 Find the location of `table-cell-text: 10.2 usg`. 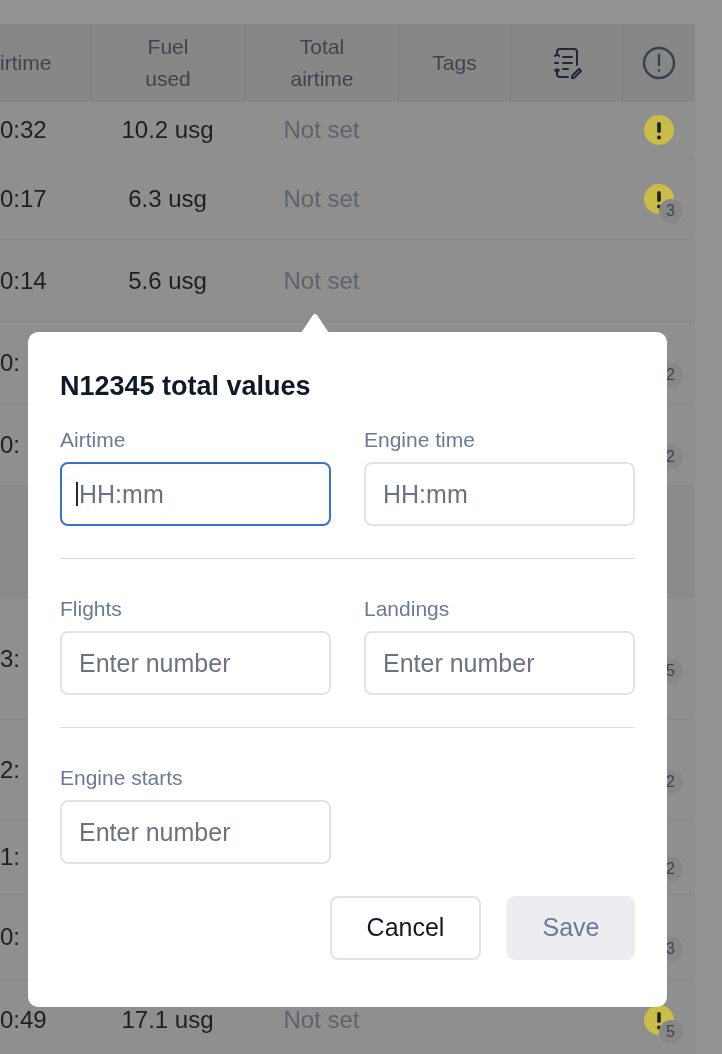

table-cell-text: 10.2 usg is located at coordinates (167, 129).